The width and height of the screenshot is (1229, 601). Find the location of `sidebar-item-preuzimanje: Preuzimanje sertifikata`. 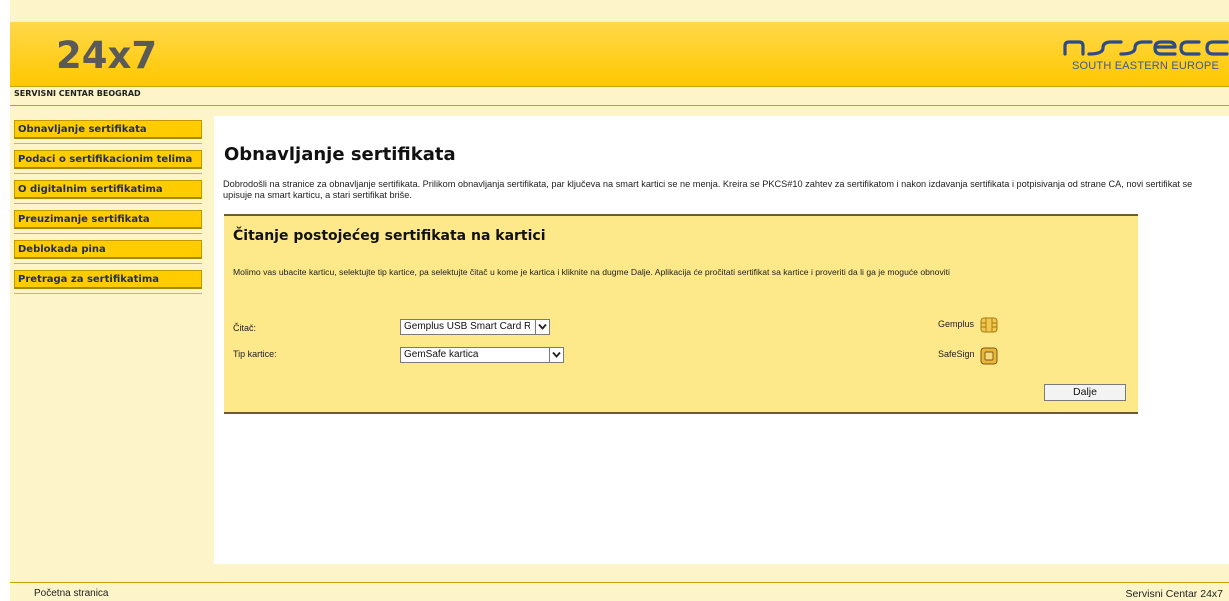

sidebar-item-preuzimanje: Preuzimanje sertifikata is located at coordinates (108, 219).